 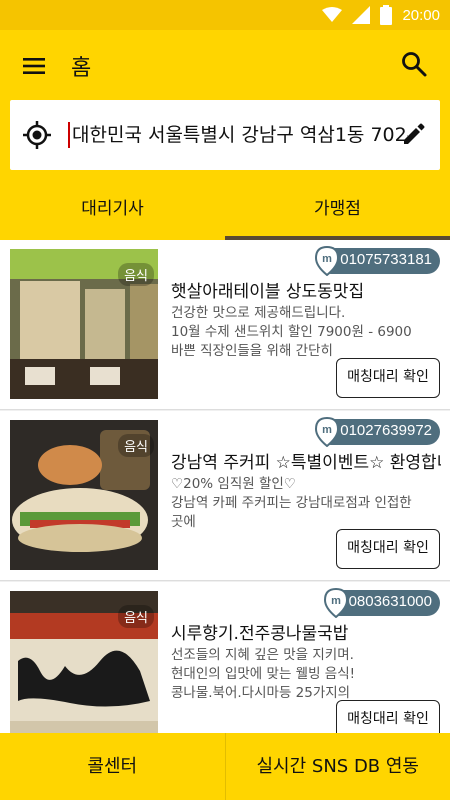 What do you see at coordinates (414, 134) in the screenshot?
I see `edit-icon` at bounding box center [414, 134].